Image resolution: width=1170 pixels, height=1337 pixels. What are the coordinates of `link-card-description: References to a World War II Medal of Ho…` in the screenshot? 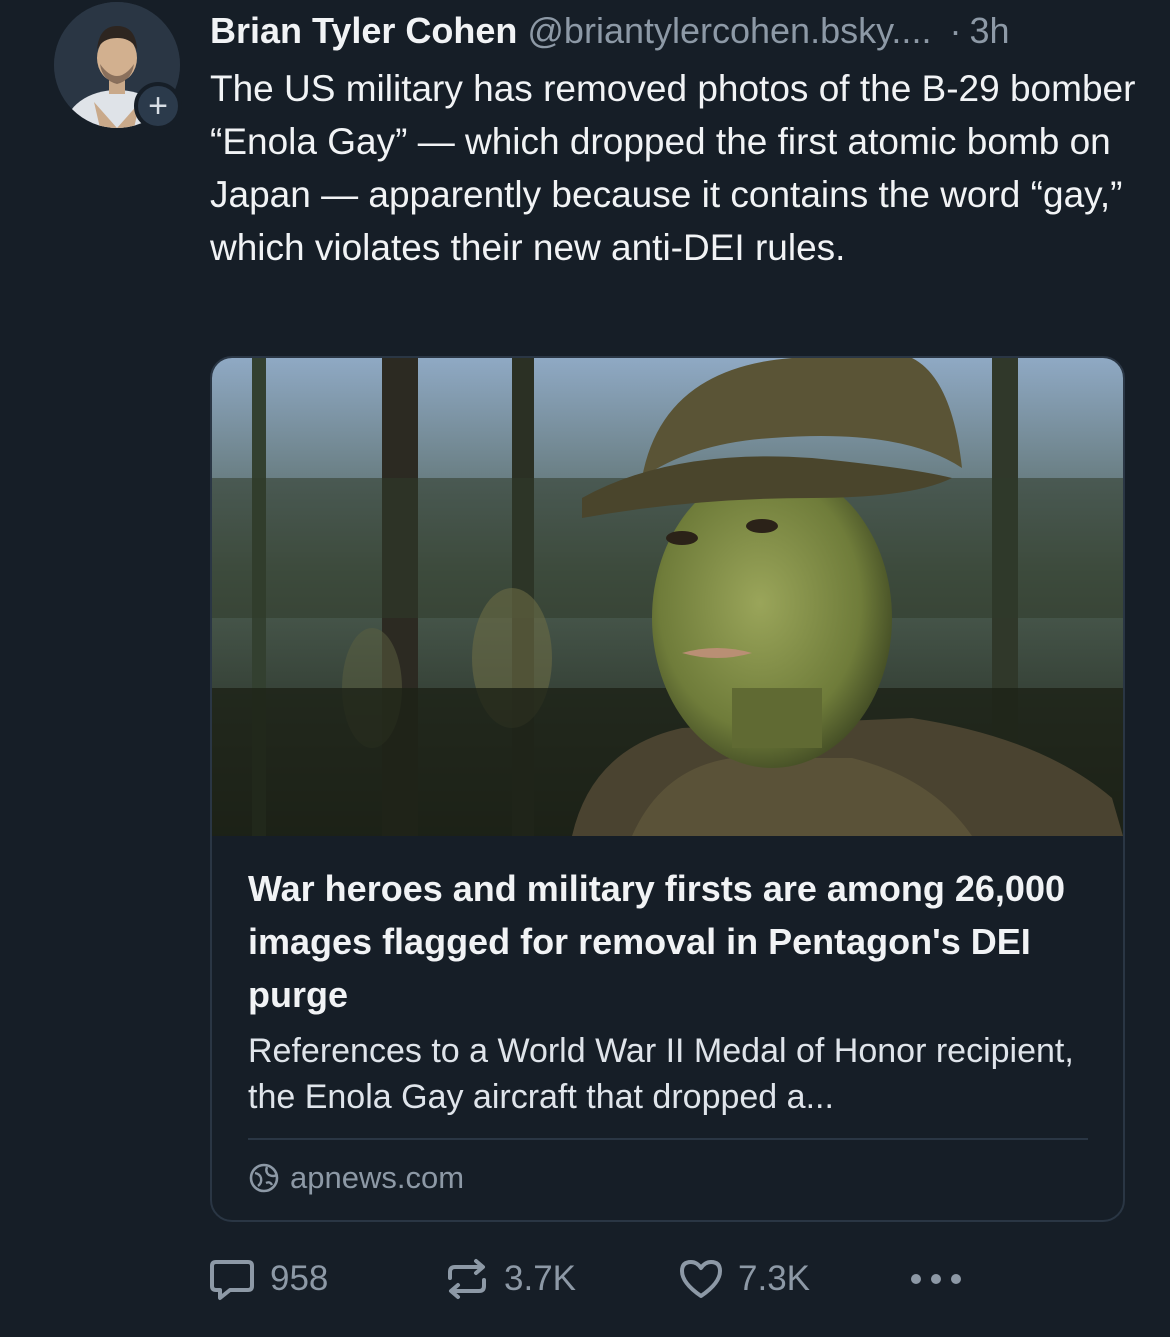 It's located at (661, 1074).